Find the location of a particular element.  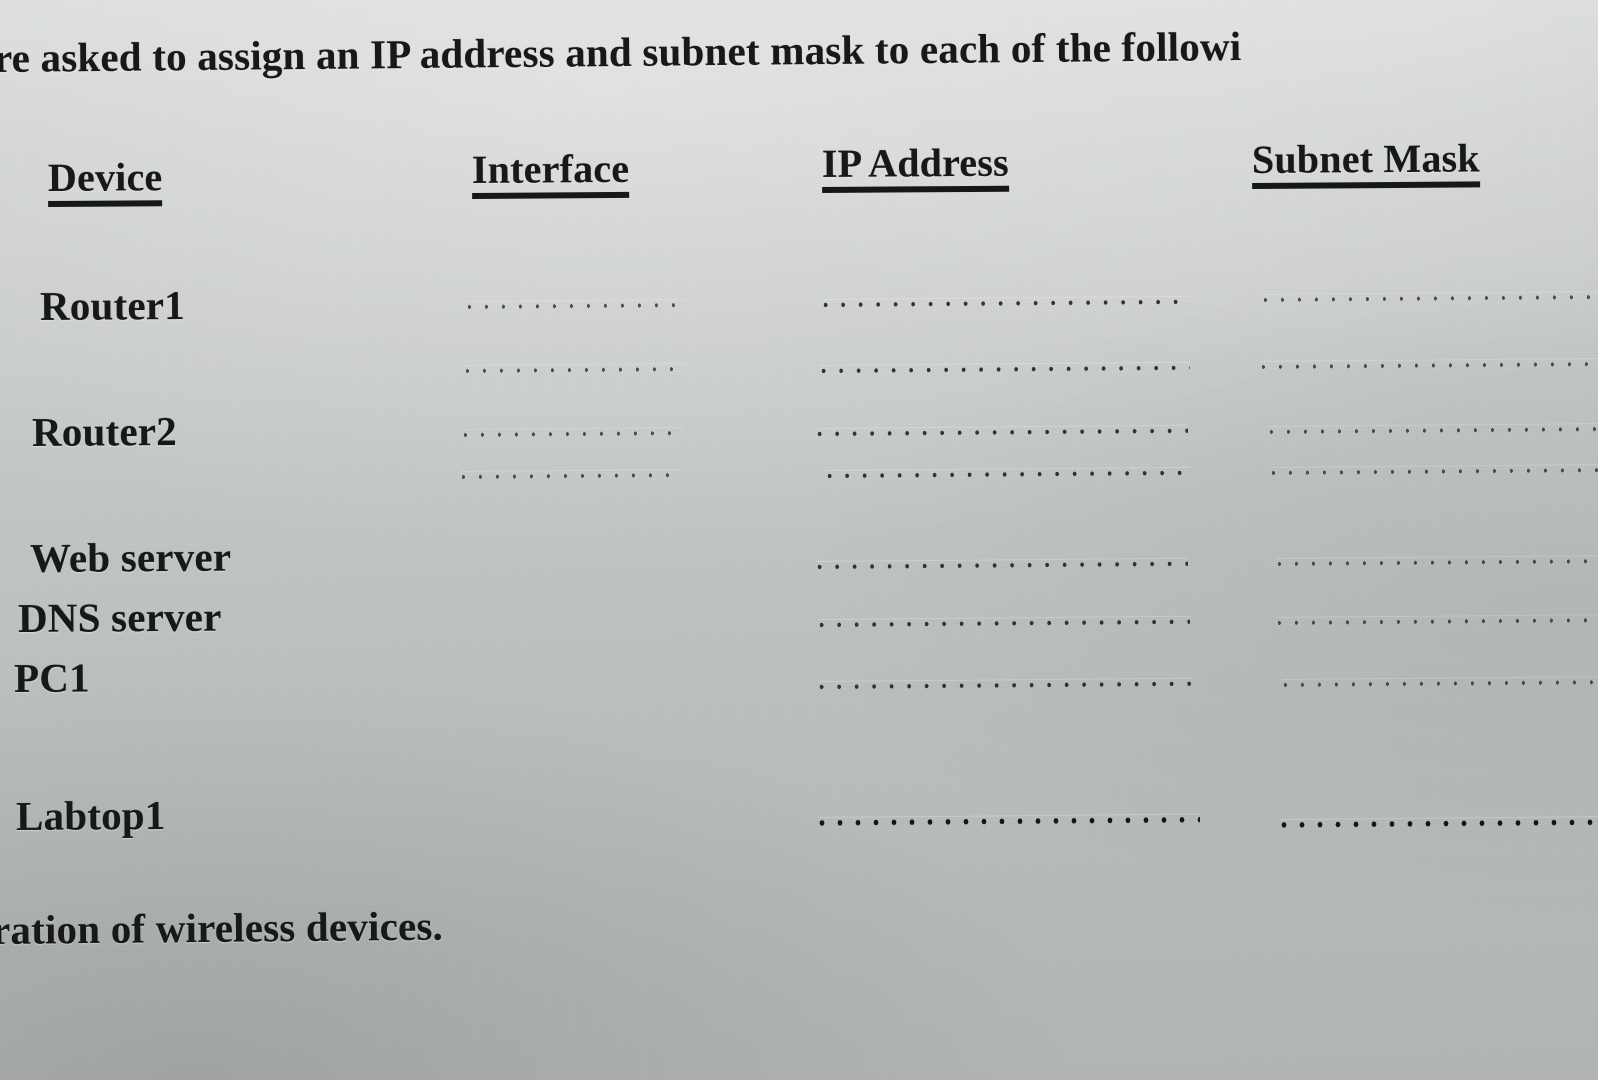

column-header-interface: Interface is located at coordinates (551, 175).